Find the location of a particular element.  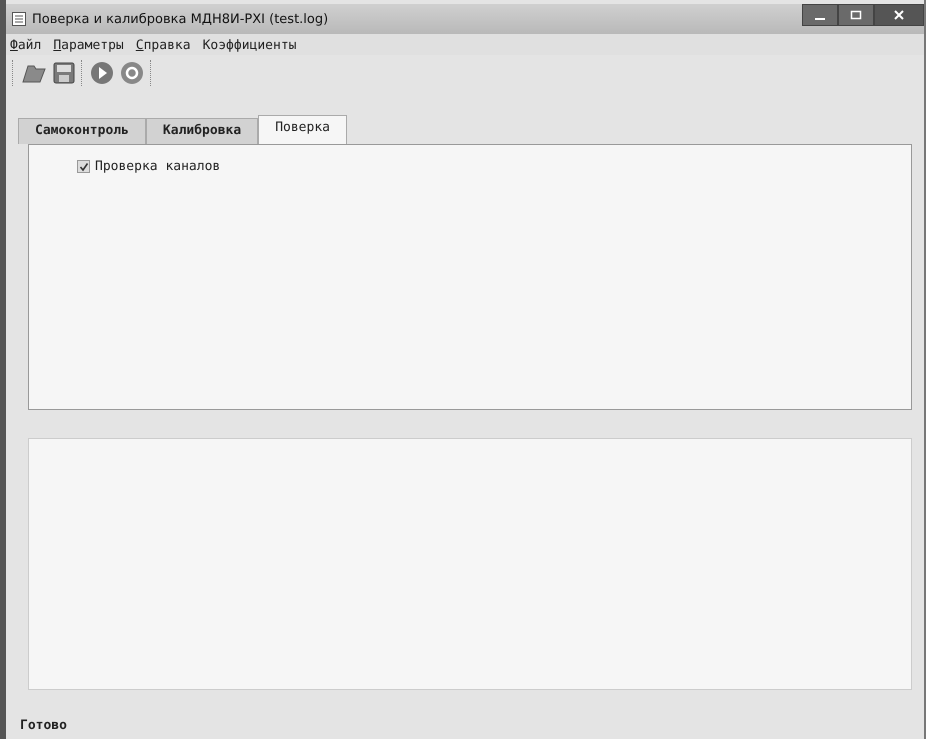

menu-item: Параметры is located at coordinates (88, 45).